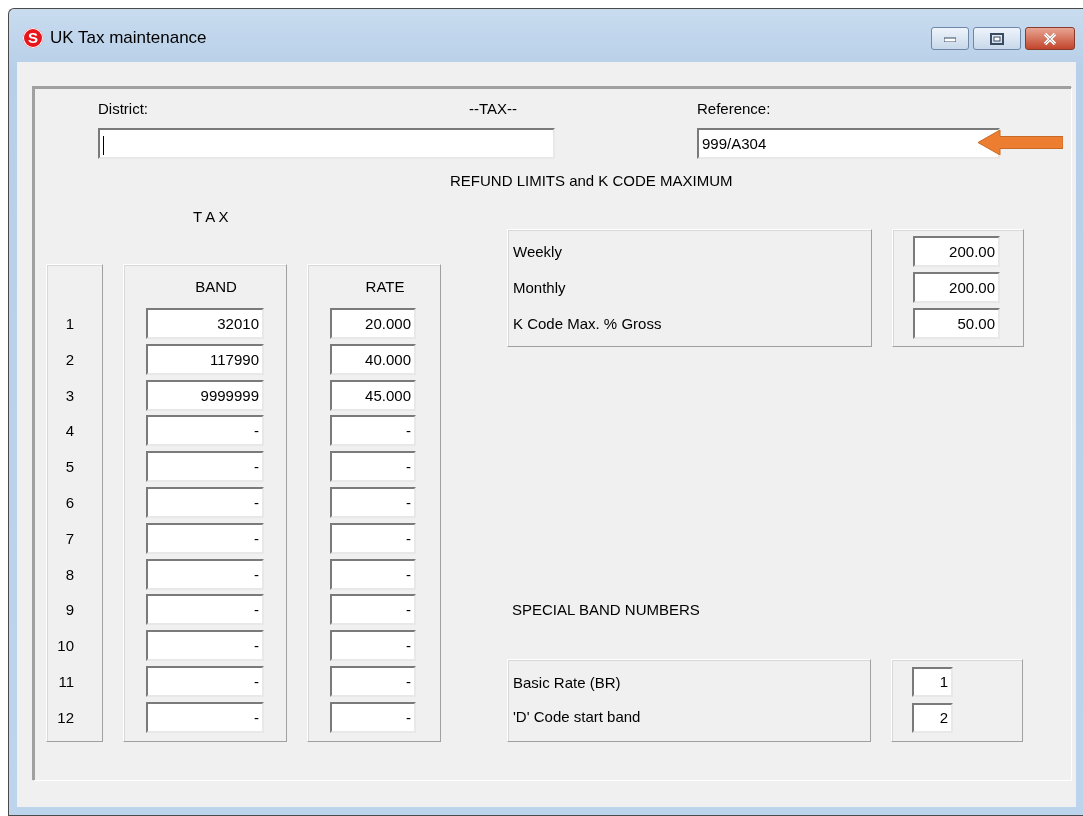  I want to click on row-number: 10, so click(65, 646).